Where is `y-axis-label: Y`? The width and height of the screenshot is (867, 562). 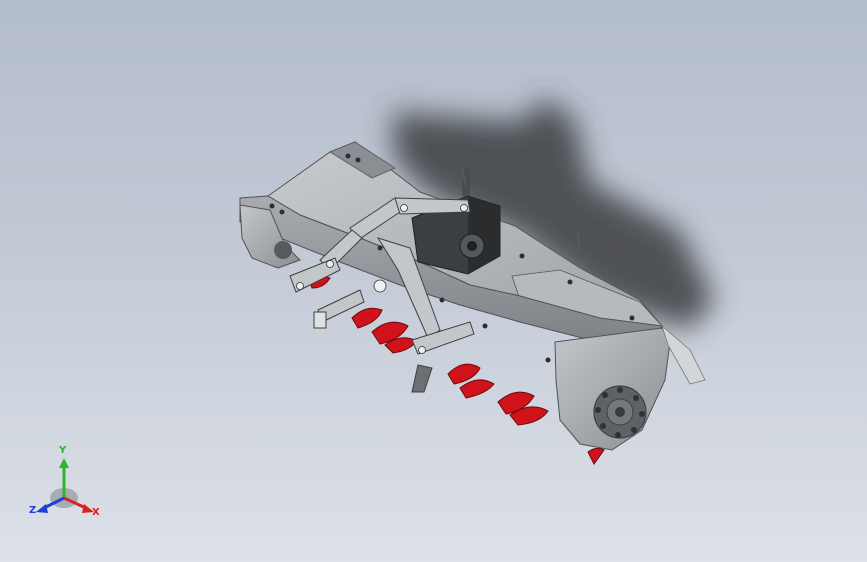 y-axis-label: Y is located at coordinates (63, 450).